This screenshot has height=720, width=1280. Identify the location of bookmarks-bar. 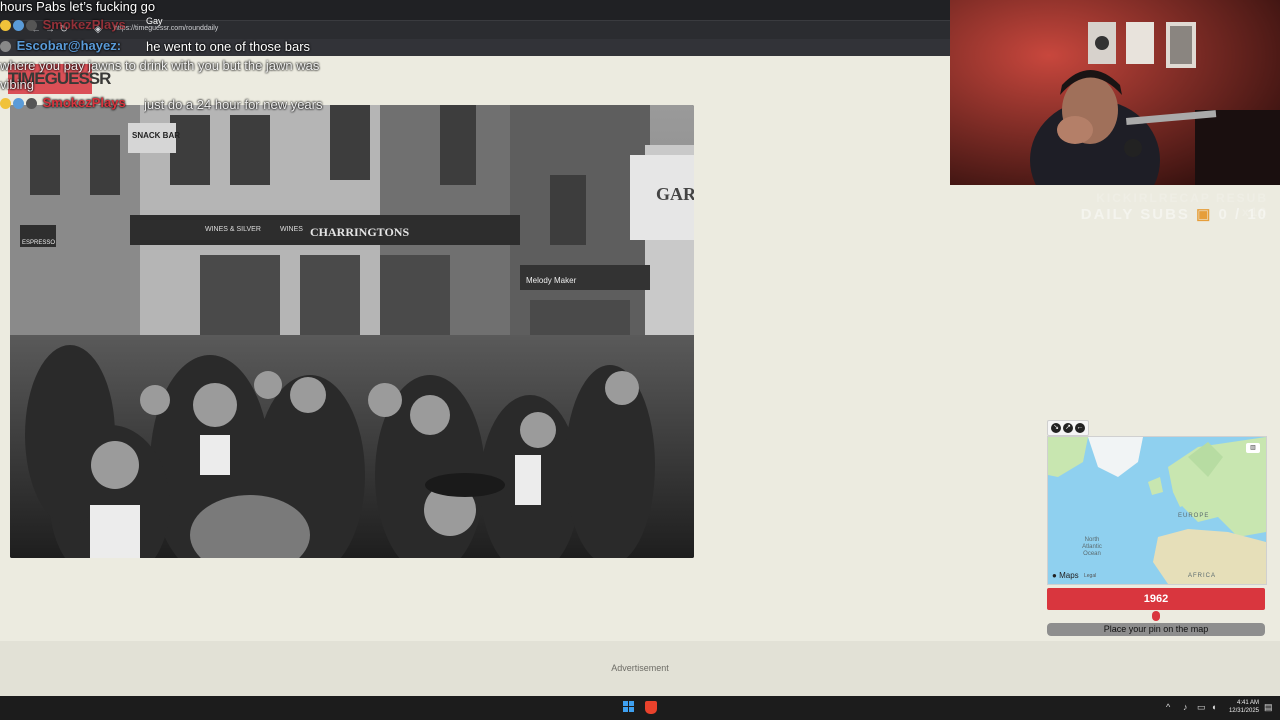
(475, 47).